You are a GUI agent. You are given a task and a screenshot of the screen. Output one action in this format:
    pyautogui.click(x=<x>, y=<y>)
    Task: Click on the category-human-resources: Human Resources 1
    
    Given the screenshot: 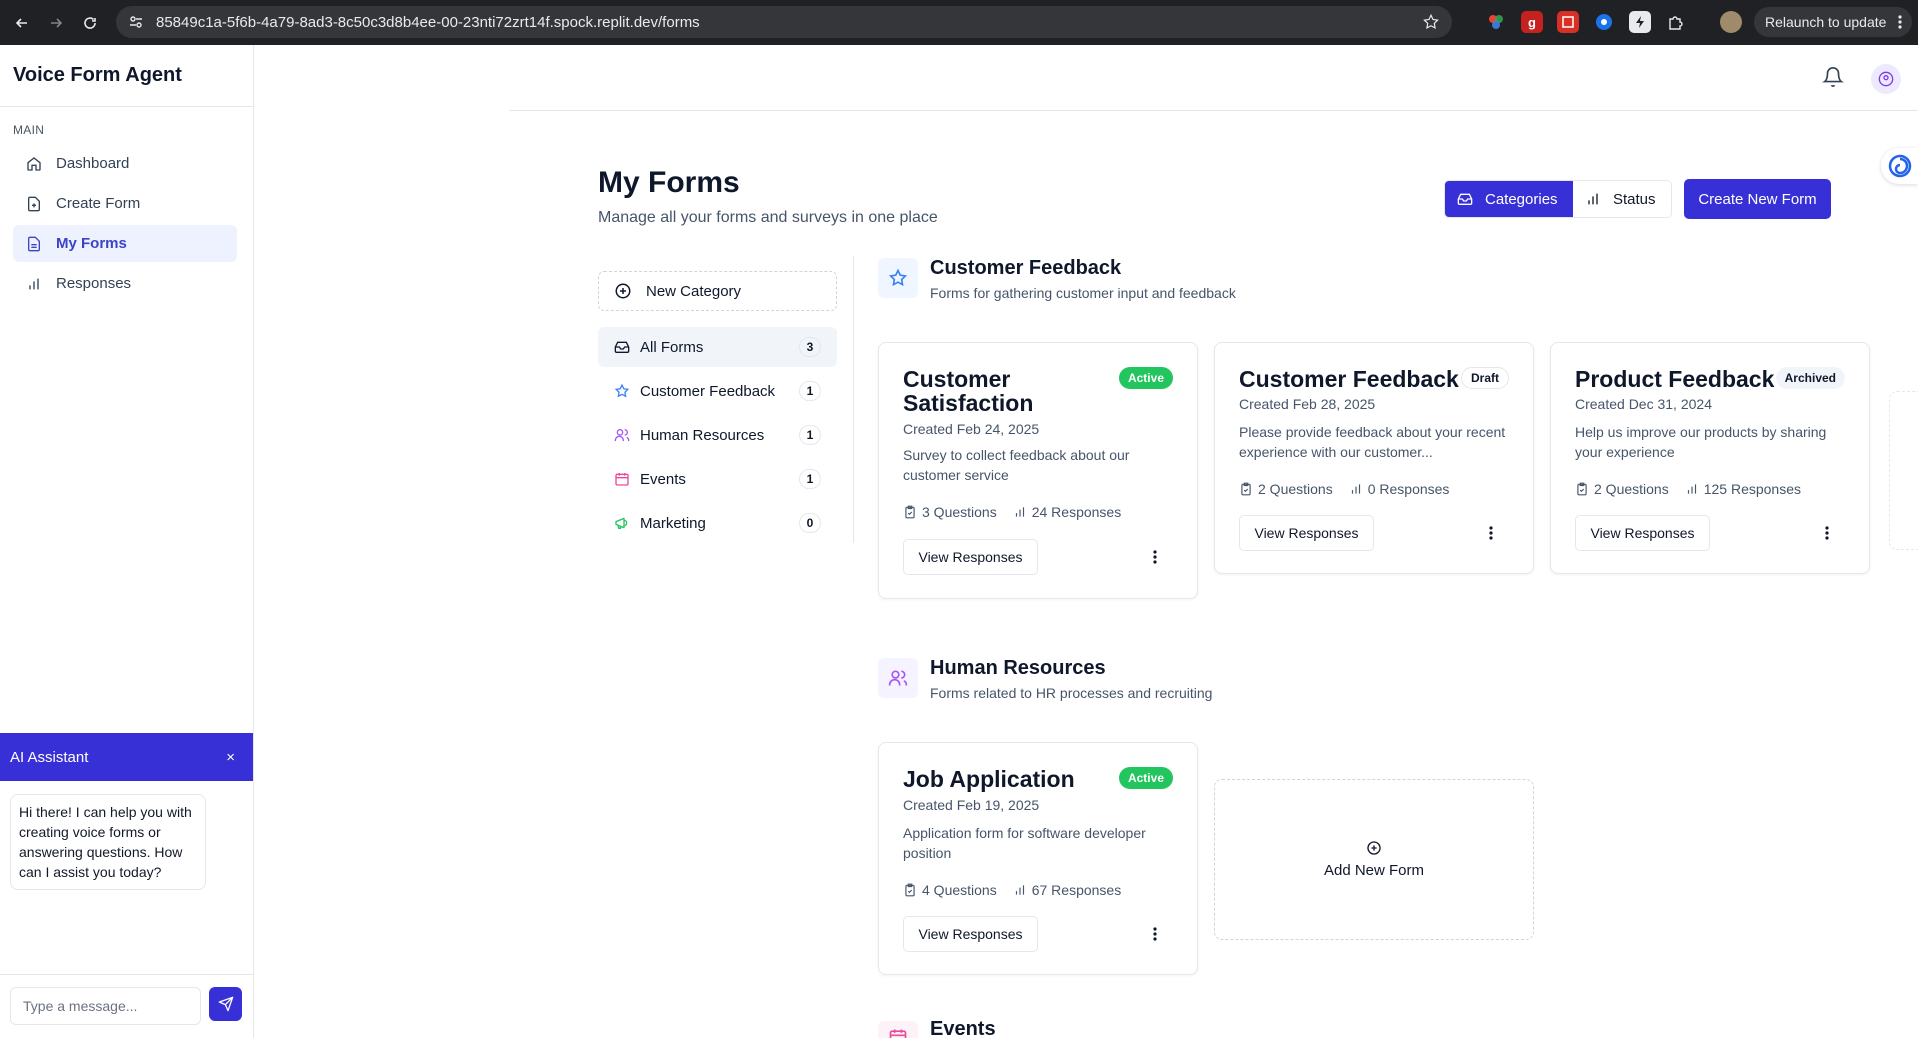 What is the action you would take?
    pyautogui.click(x=717, y=435)
    